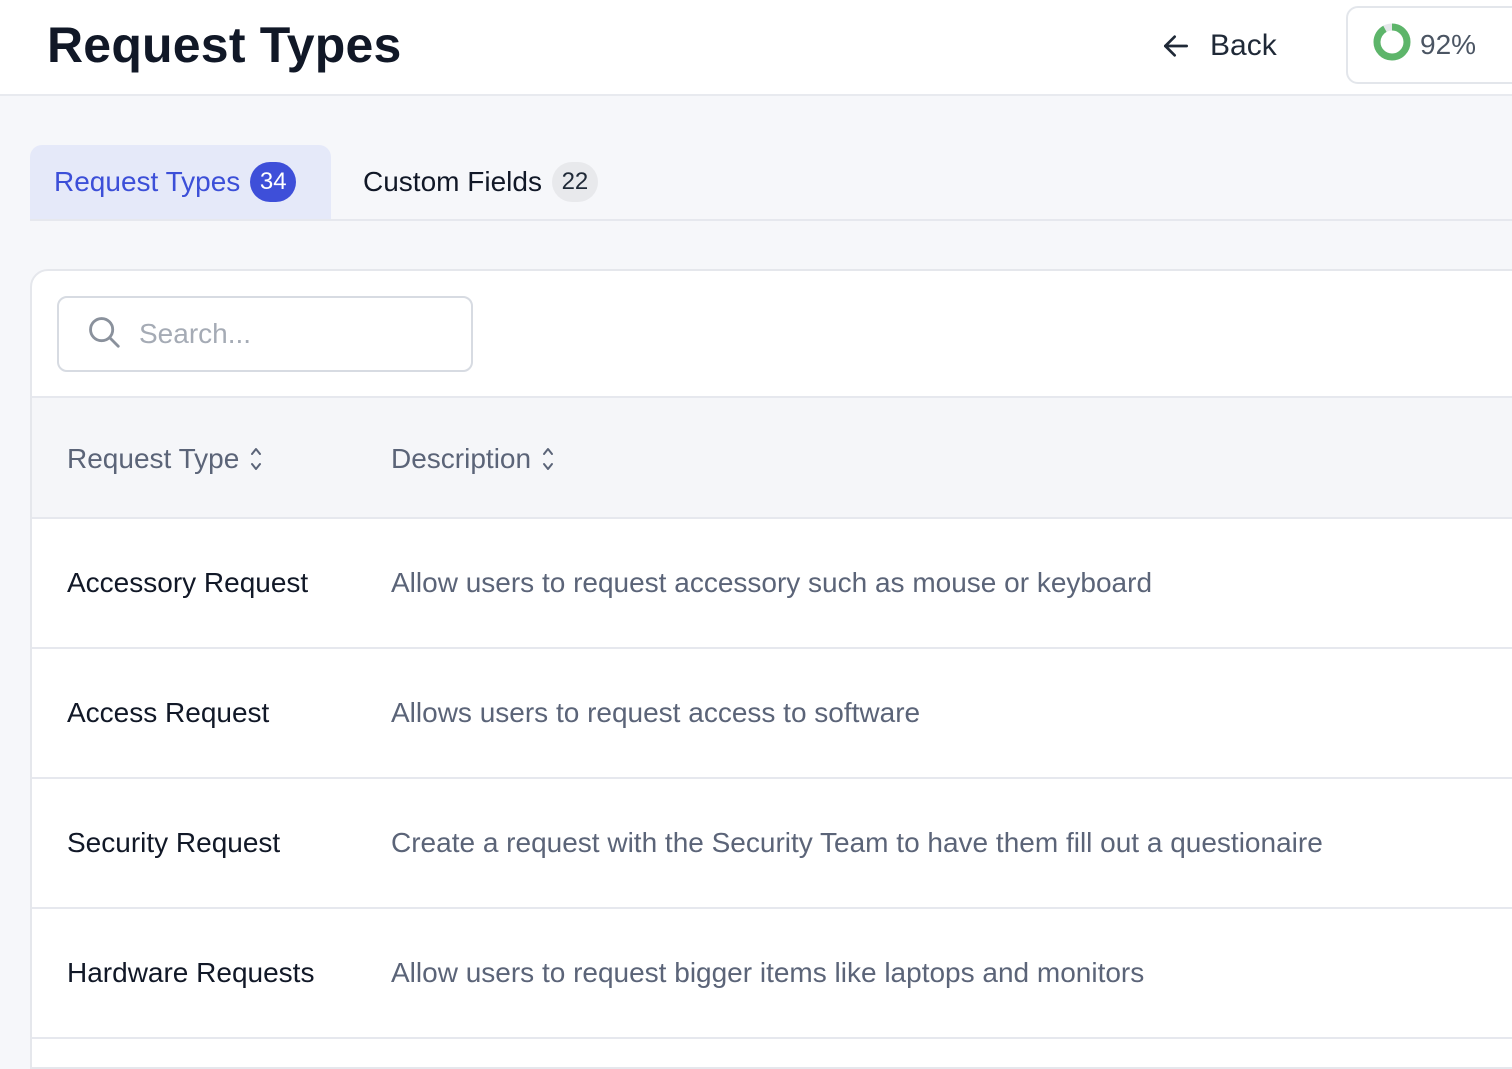 This screenshot has width=1512, height=1069. Describe the element at coordinates (191, 972) in the screenshot. I see `request-type-name: Hardware Requests` at that location.